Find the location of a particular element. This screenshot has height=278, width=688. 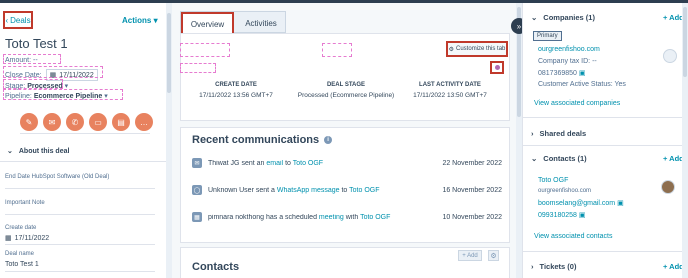

comm-date: 22 November 2022 is located at coordinates (472, 163).